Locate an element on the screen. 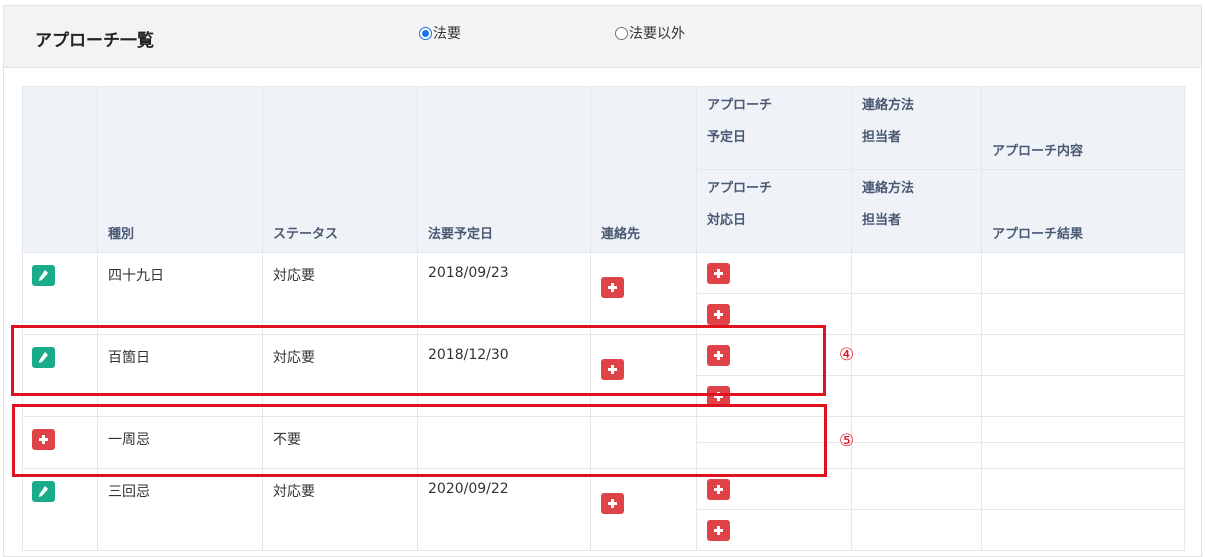 The height and width of the screenshot is (557, 1205). kind-cell: 三回忌 is located at coordinates (180, 509).